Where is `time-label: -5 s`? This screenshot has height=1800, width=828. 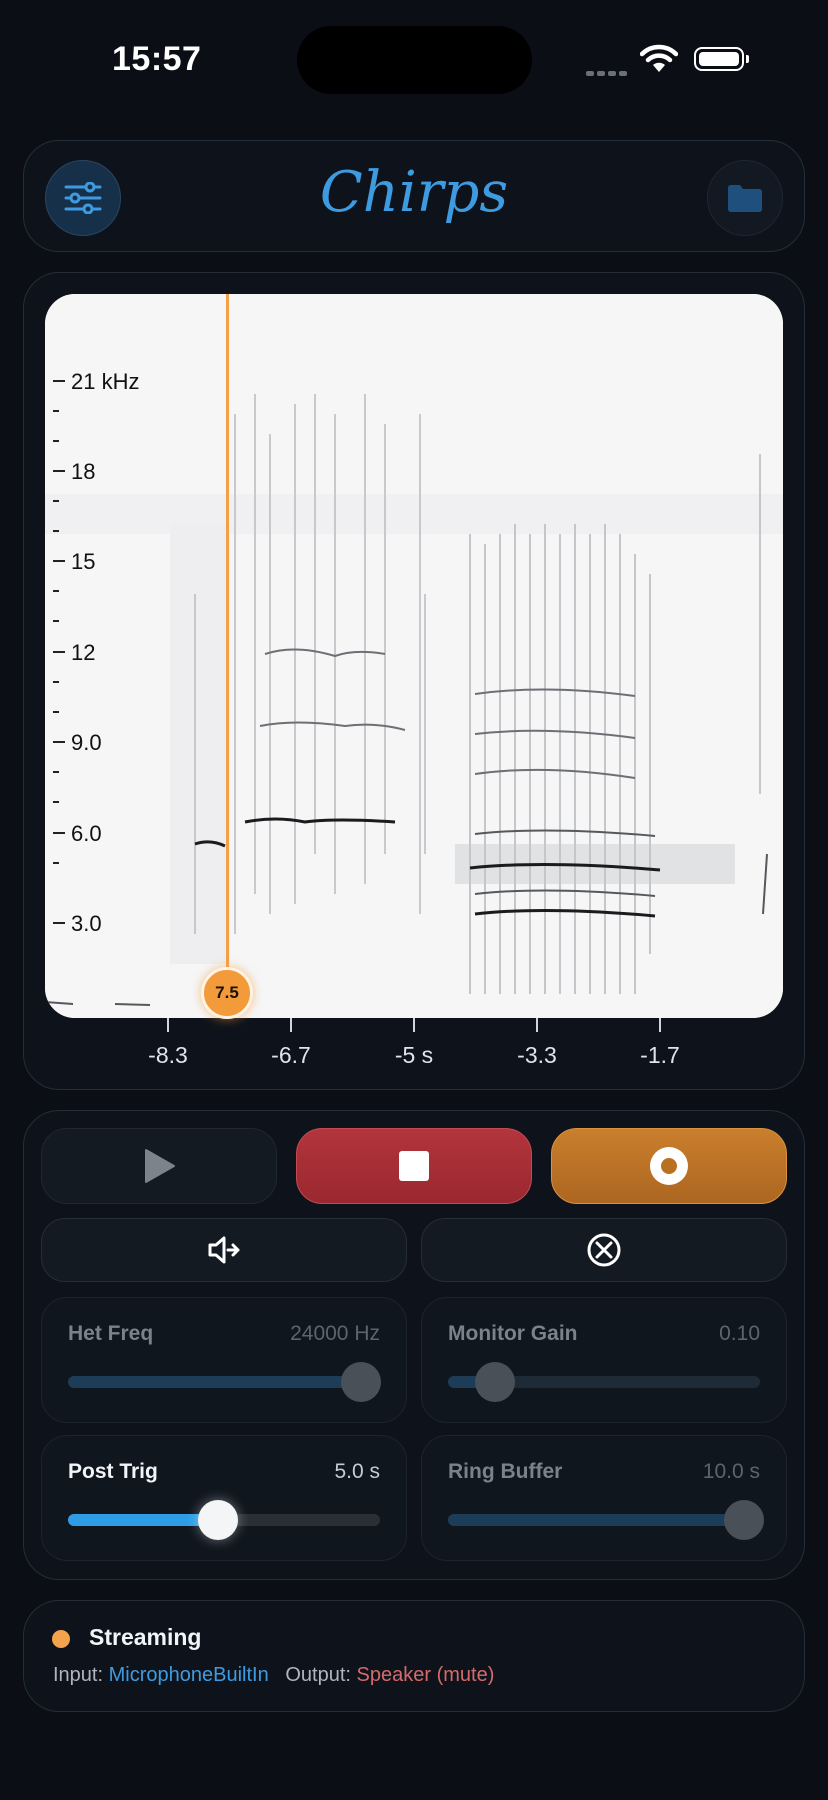
time-label: -5 s is located at coordinates (414, 1055).